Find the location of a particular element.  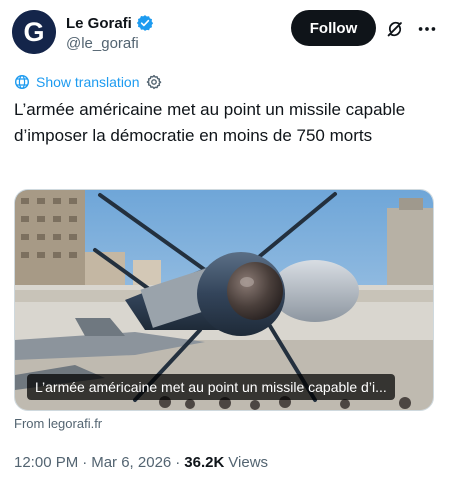

verified-badge-icon is located at coordinates (145, 23).